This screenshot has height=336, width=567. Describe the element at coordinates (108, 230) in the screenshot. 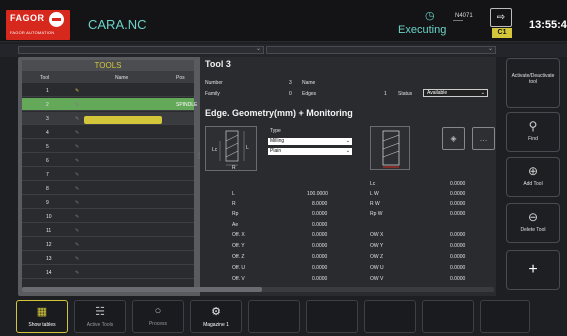

I see `table-row: 11 ✎` at that location.